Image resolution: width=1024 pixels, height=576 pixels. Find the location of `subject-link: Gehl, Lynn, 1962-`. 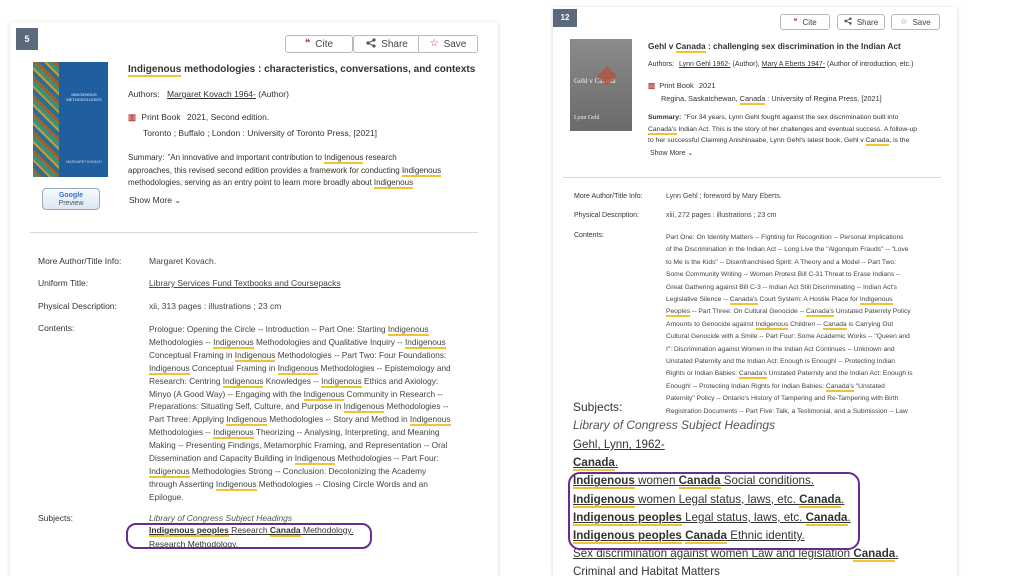

subject-link: Gehl, Lynn, 1962- is located at coordinates (735, 445).